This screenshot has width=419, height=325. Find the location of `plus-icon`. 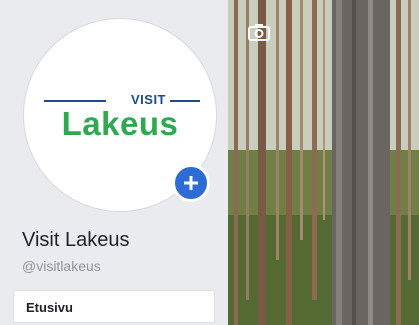

plus-icon is located at coordinates (191, 183).